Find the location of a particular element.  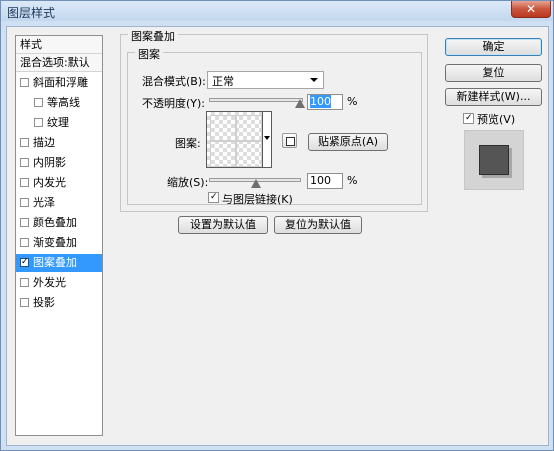

sidebar-item-inner-shadow: 内阴影 is located at coordinates (59, 163).